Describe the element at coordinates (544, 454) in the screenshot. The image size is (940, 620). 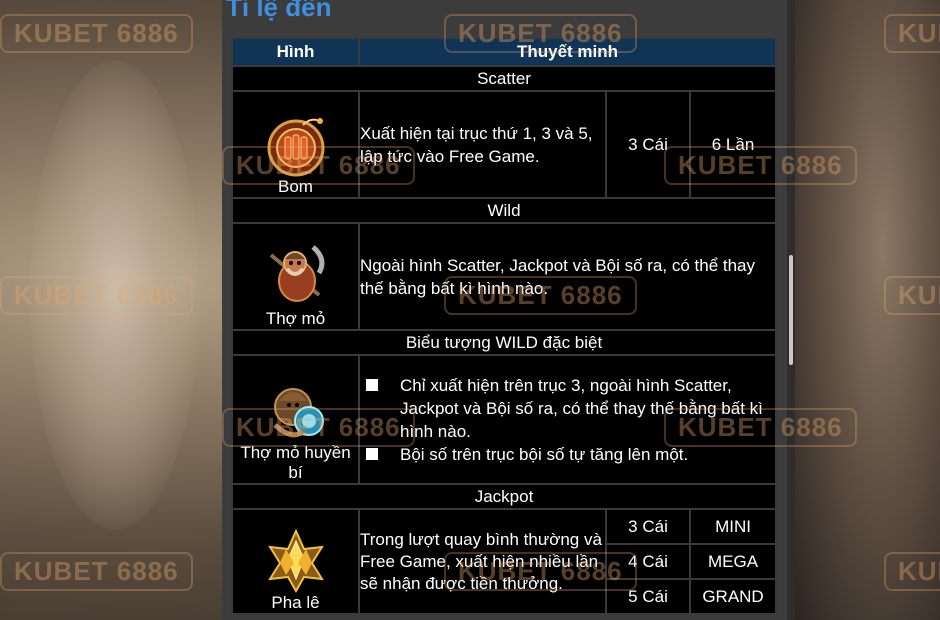
I see `special-wild-item-text: Bội số trên trục bội số tự tăng lên một.` at that location.